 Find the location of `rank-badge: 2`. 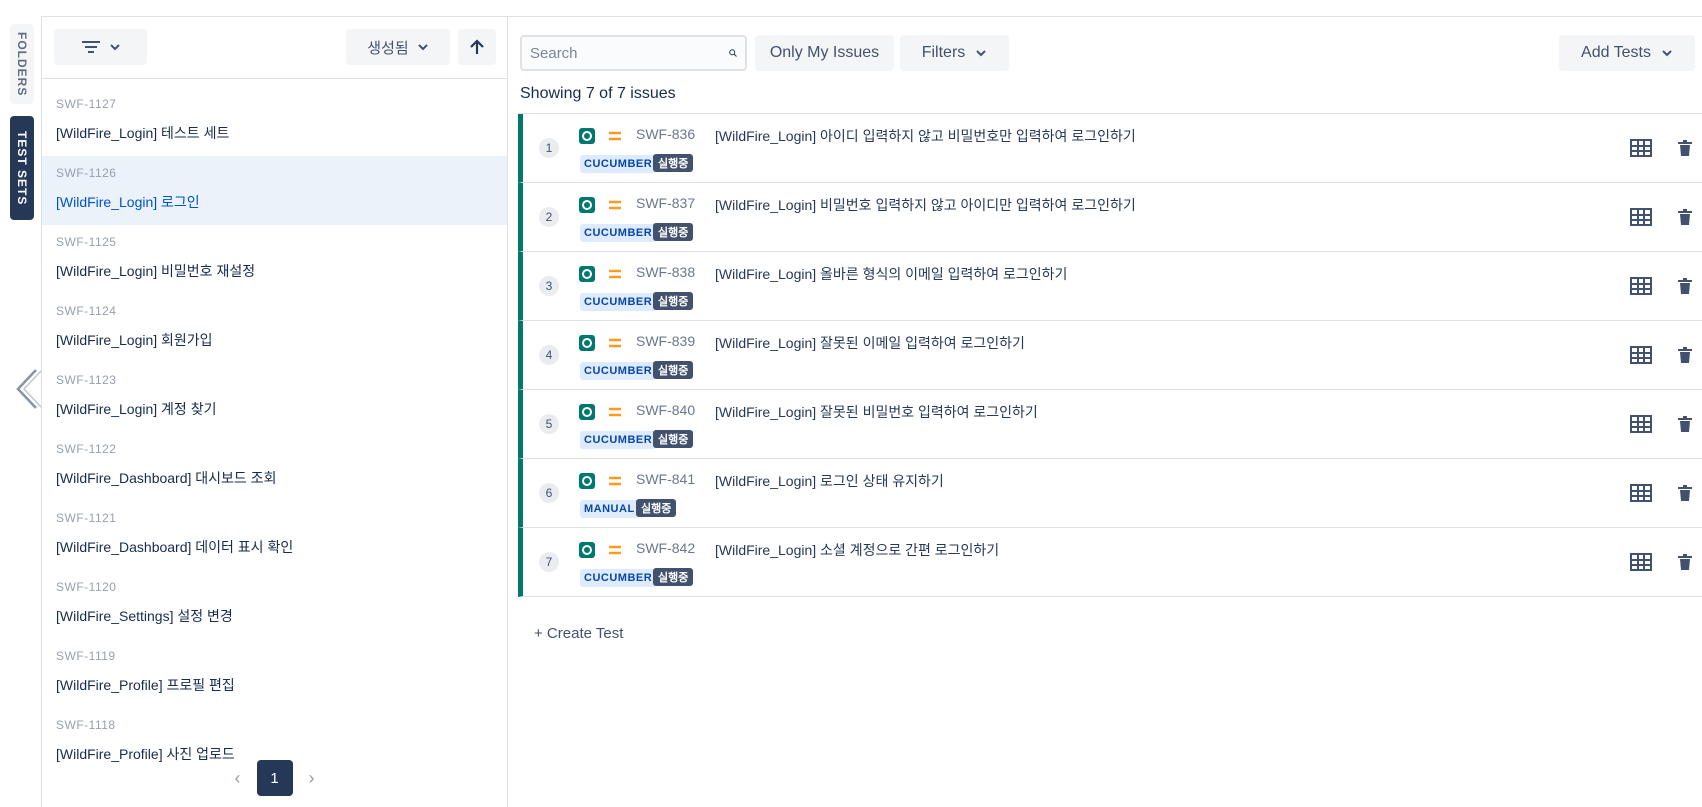

rank-badge: 2 is located at coordinates (549, 217).